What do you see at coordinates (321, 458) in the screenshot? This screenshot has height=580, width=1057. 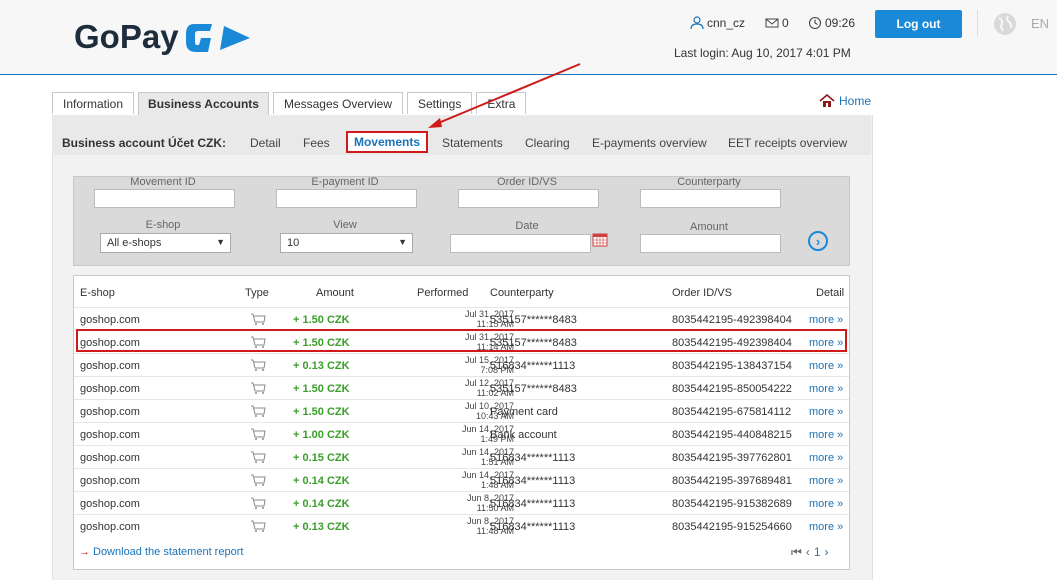 I see `cell-amount: + 0.15 CZK` at bounding box center [321, 458].